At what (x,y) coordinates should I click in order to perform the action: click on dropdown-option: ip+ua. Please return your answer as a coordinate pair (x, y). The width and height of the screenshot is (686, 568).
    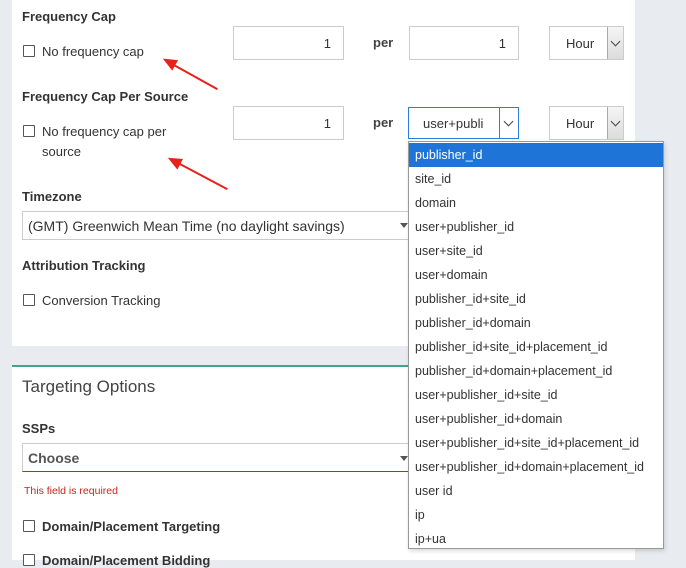
    Looking at the image, I should click on (536, 539).